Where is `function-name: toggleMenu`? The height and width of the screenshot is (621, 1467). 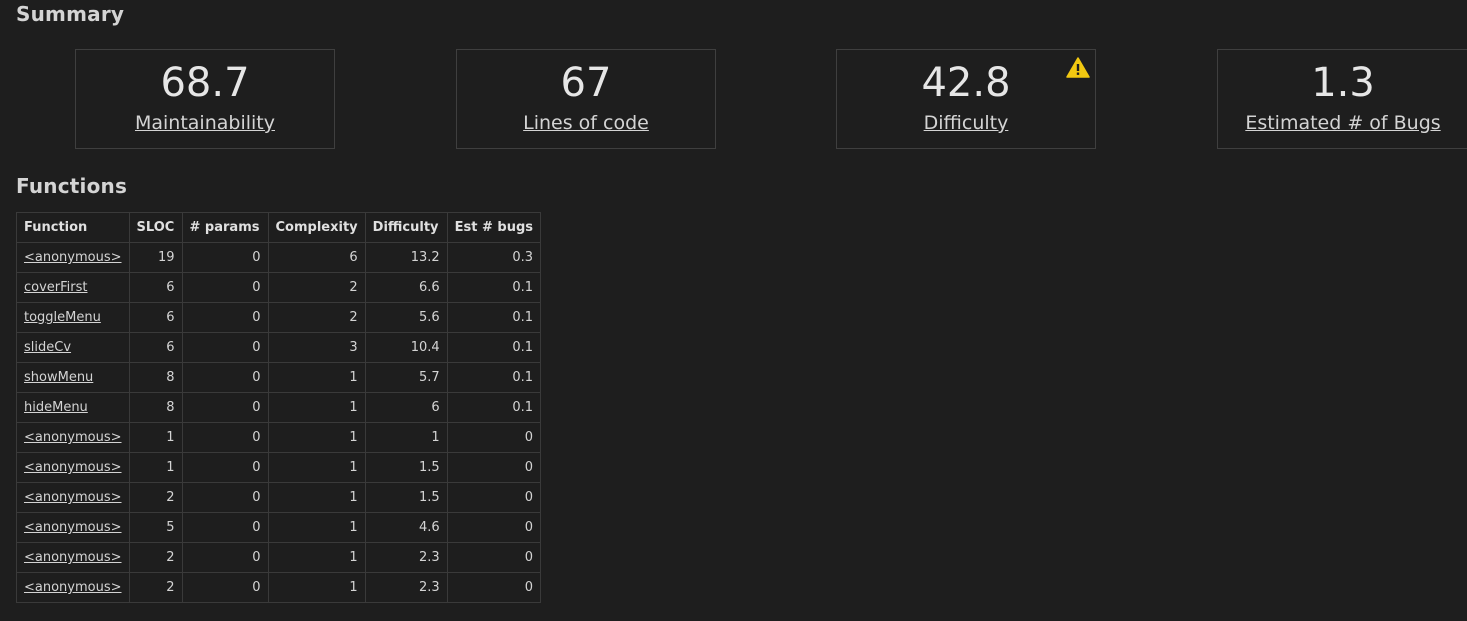 function-name: toggleMenu is located at coordinates (73, 317).